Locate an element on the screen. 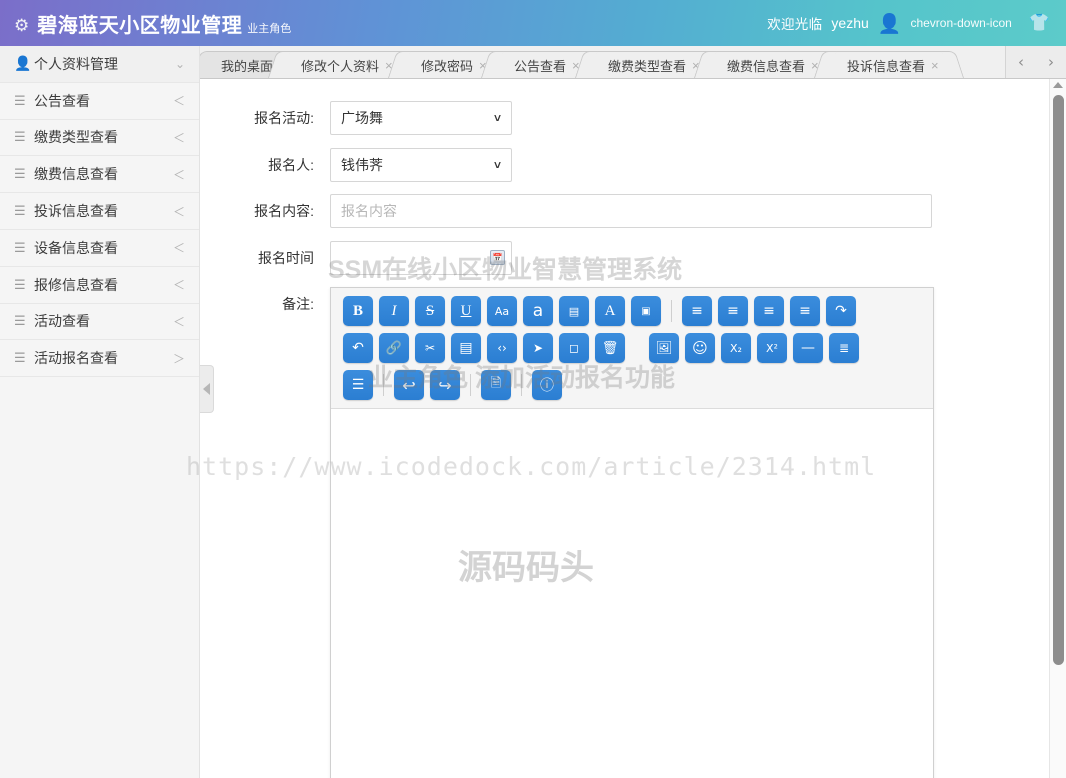 The height and width of the screenshot is (778, 1066). ordered-list-icon: ≣ is located at coordinates (844, 348).